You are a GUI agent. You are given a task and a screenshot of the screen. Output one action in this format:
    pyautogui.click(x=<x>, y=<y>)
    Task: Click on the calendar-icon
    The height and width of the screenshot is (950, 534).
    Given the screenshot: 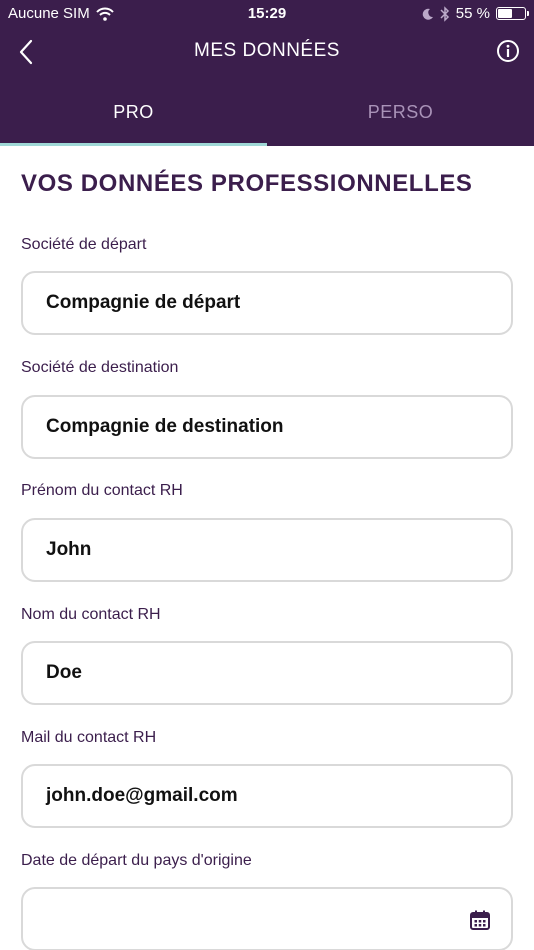 What is the action you would take?
    pyautogui.click(x=480, y=920)
    